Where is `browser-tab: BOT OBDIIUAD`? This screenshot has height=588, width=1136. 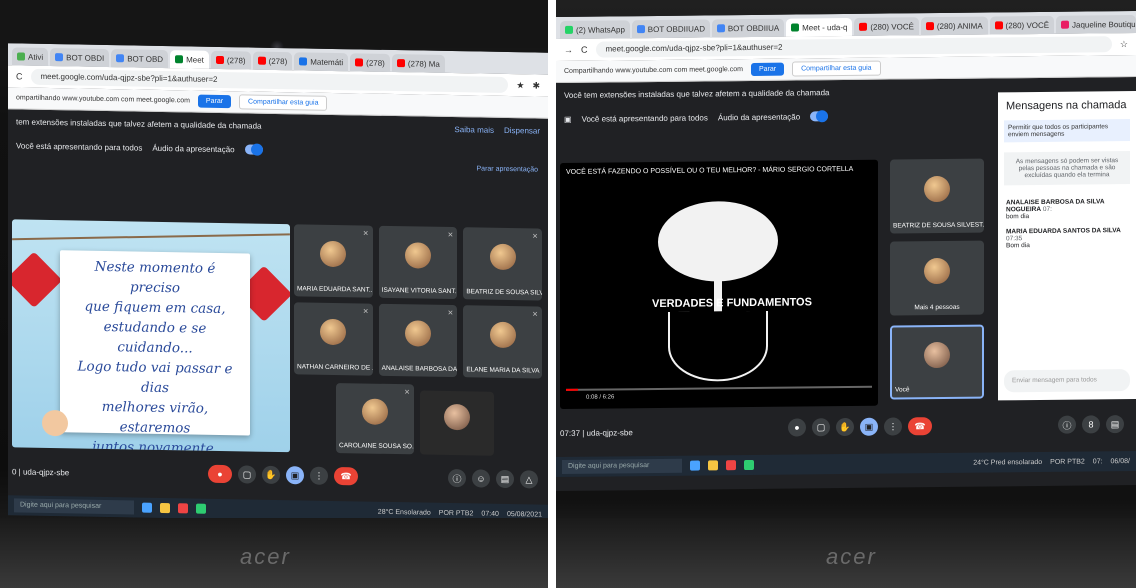 browser-tab: BOT OBDIIUAD is located at coordinates (670, 29).